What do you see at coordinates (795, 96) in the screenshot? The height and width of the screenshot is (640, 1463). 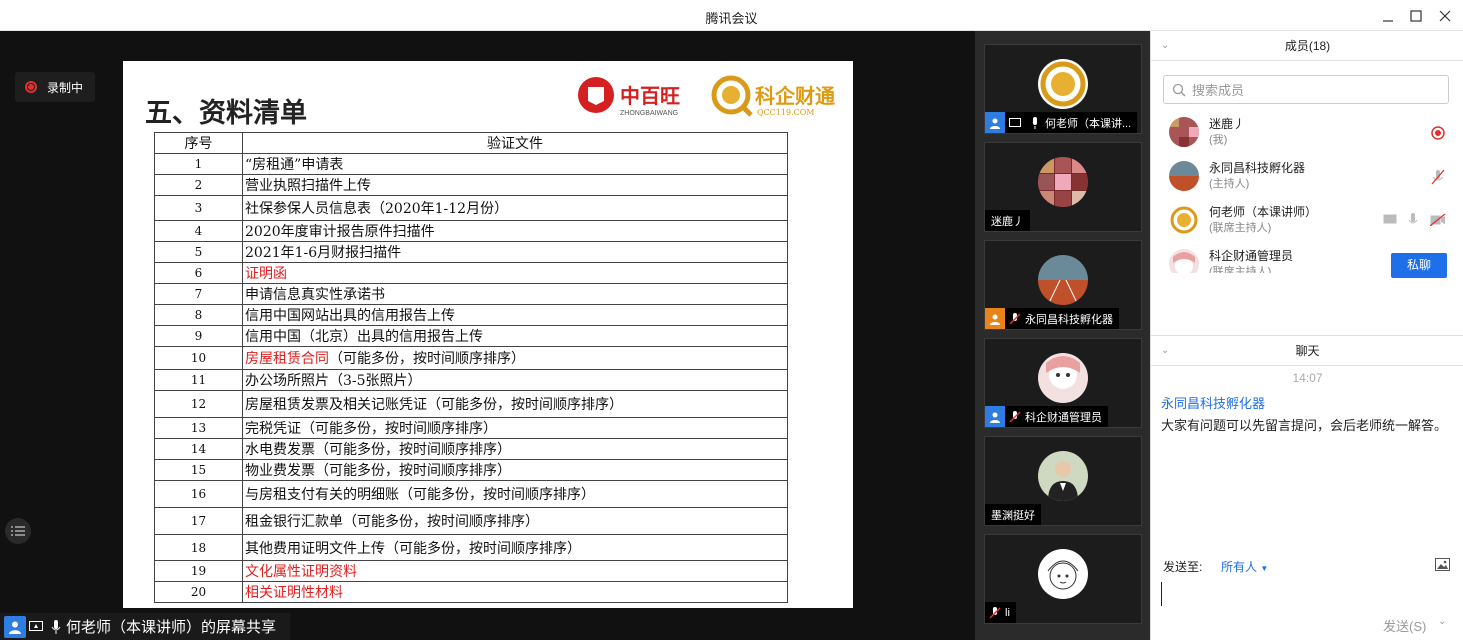 I see `logo2-cn: 科企财通` at bounding box center [795, 96].